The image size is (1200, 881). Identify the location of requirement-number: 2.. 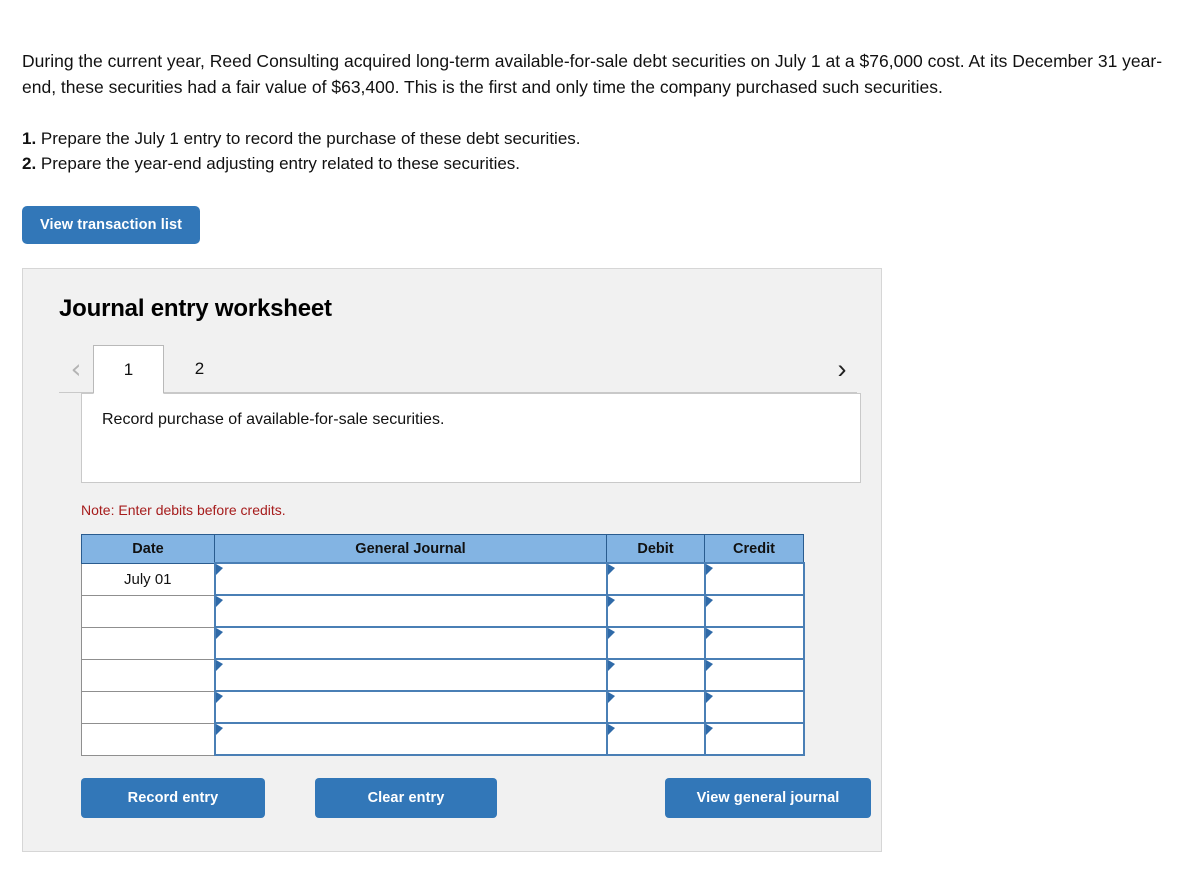
(29, 163).